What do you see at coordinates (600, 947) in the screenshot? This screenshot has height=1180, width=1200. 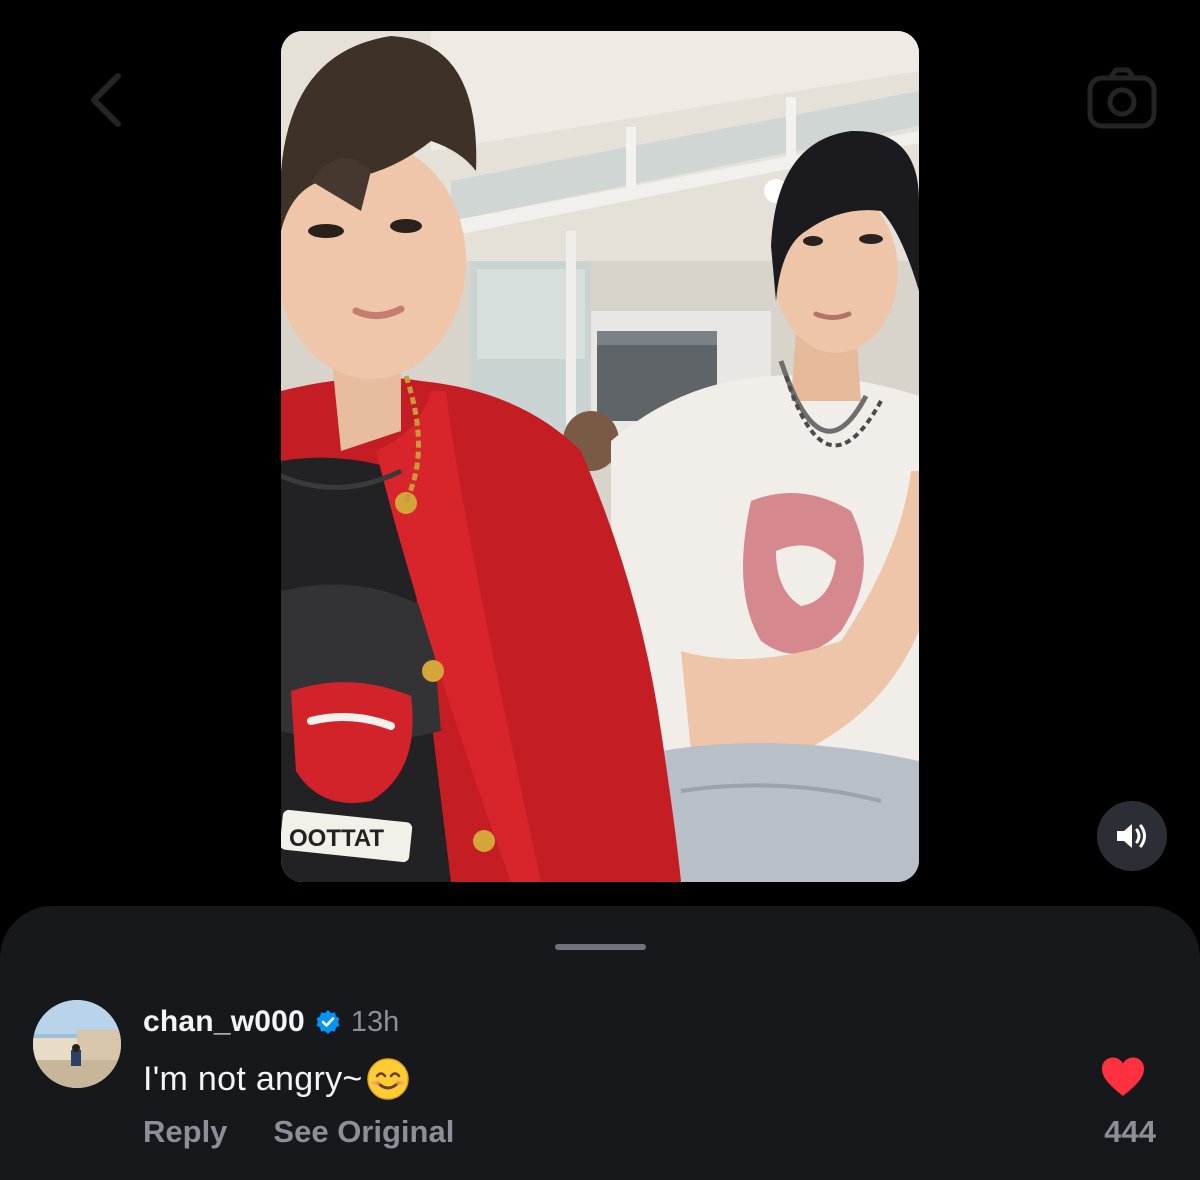 I see `sheet-grabber-handle` at bounding box center [600, 947].